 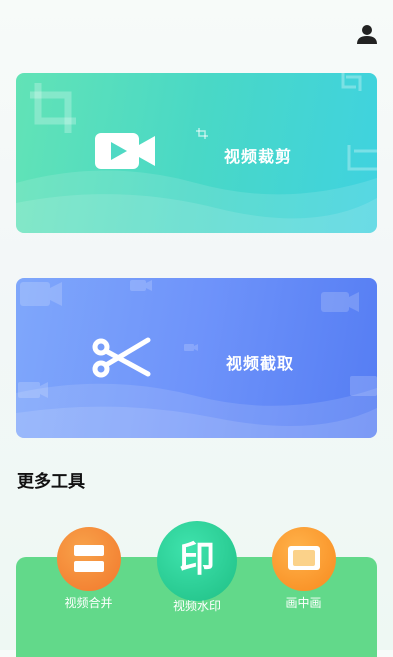 I want to click on picture-in-picture-label: 画中画, so click(x=303, y=603).